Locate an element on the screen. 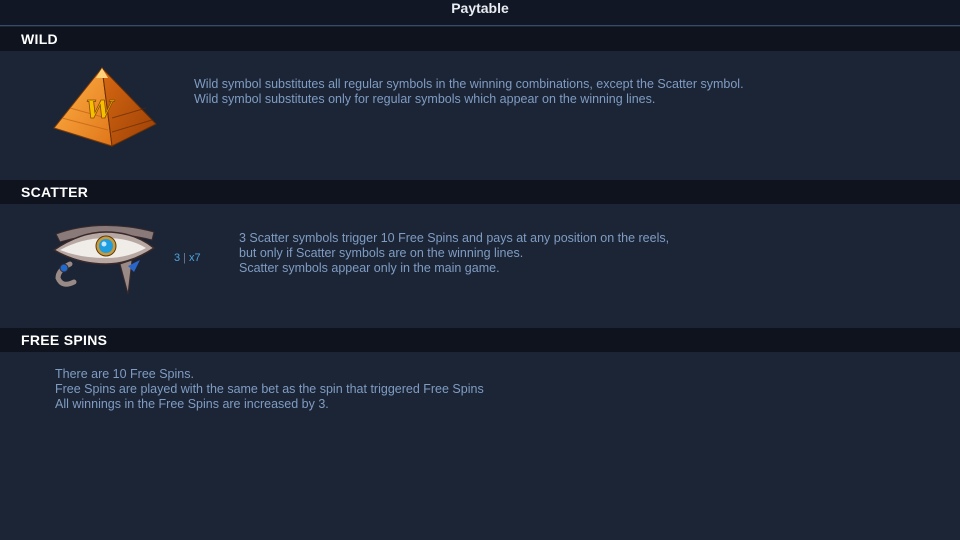  page-title: Paytable is located at coordinates (480, 8).